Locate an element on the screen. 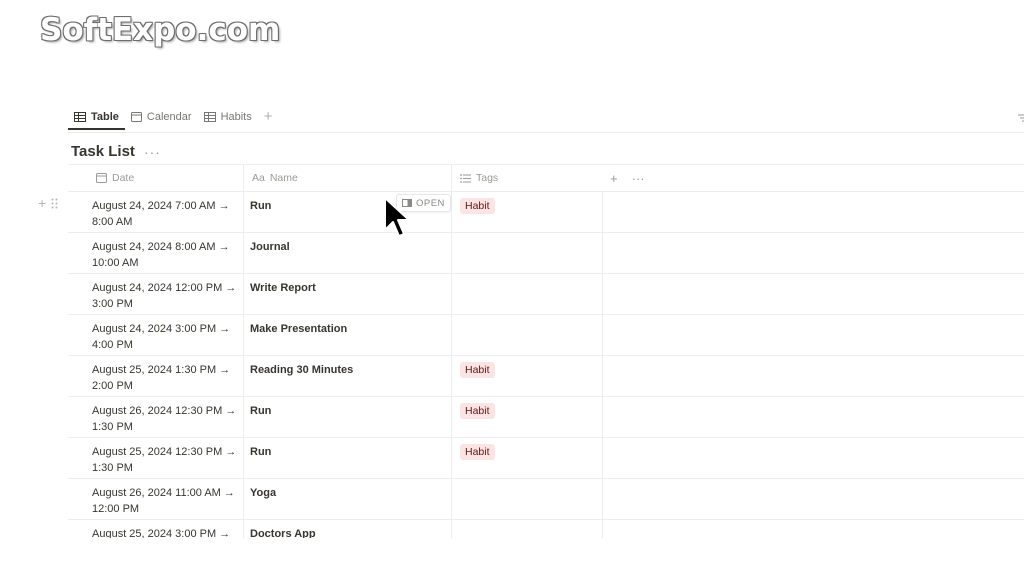 The height and width of the screenshot is (575, 1024). name-cell: Doctors App is located at coordinates (347, 530).